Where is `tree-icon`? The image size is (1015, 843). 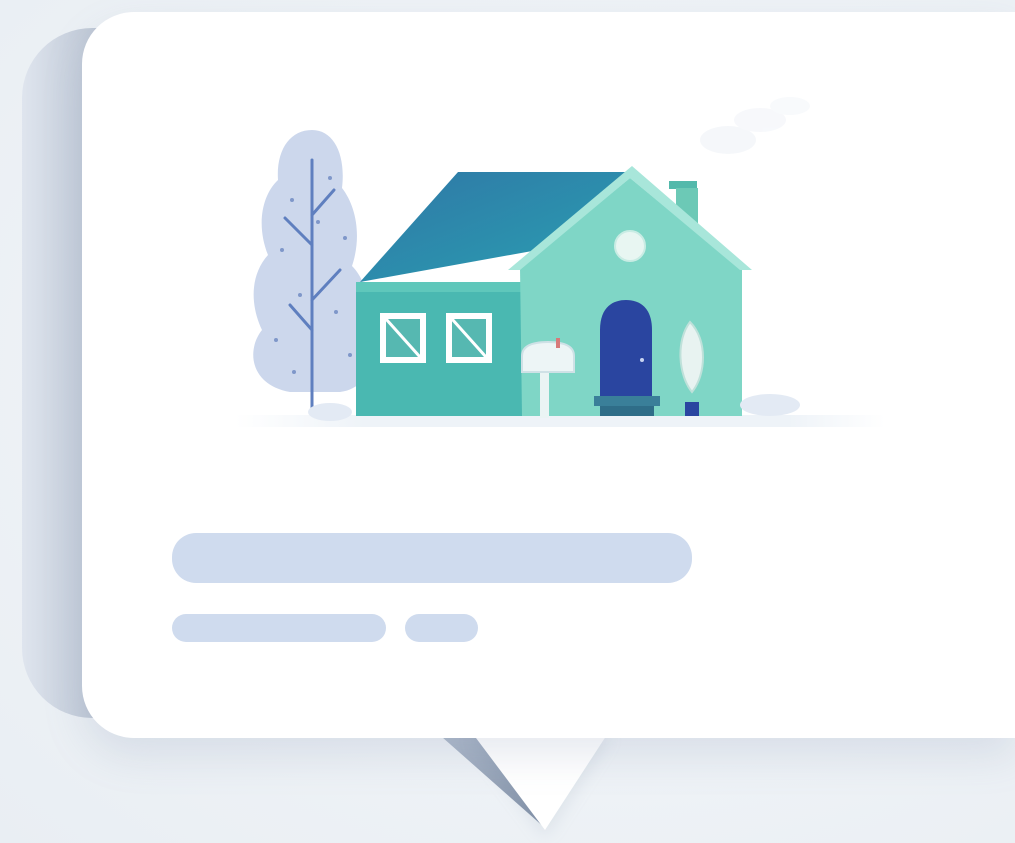 tree-icon is located at coordinates (312, 272).